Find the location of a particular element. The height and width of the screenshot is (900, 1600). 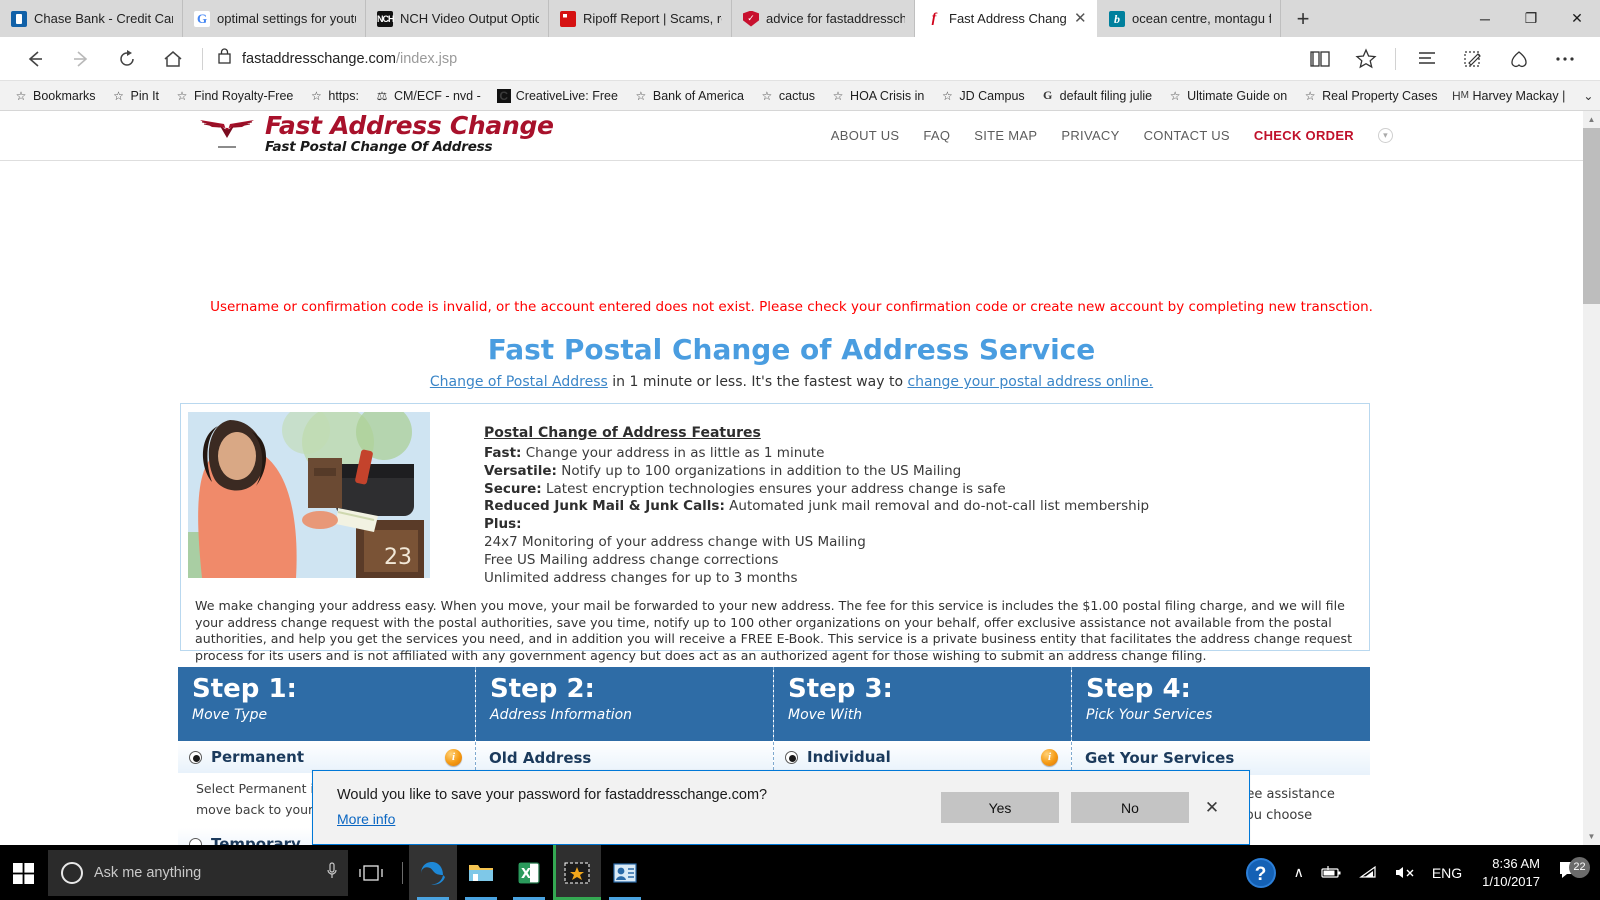

radio-row-individual: Individual i is located at coordinates (922, 757).